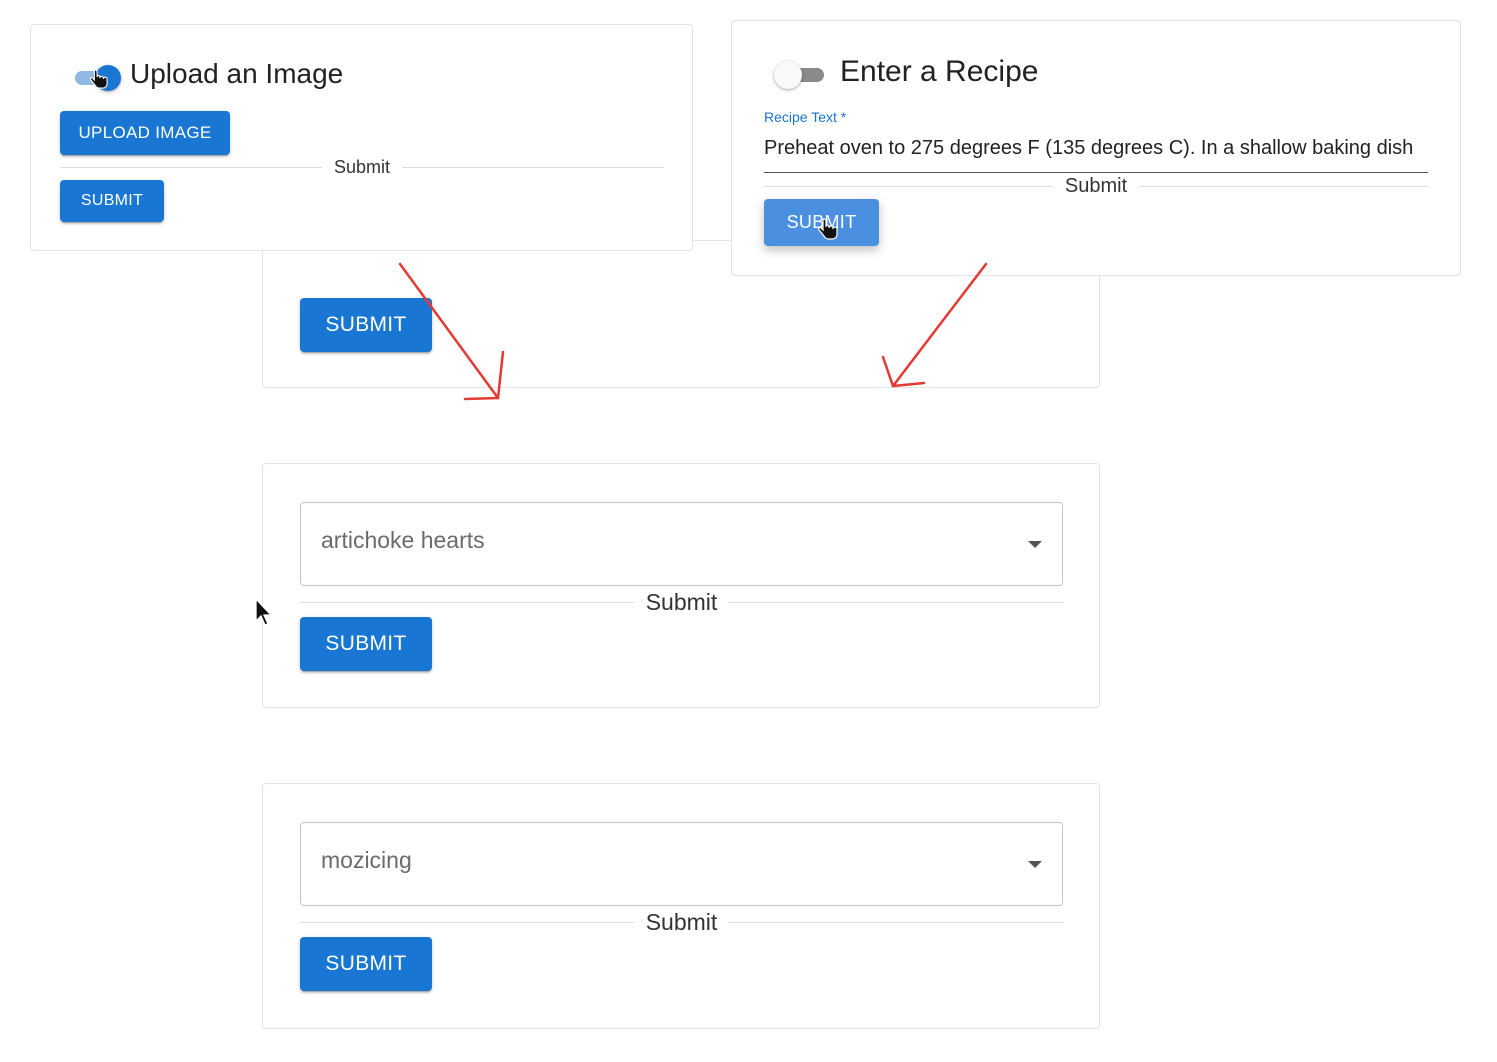 The image size is (1497, 1062). I want to click on ingredient-select-value: artichoke hearts, so click(403, 540).